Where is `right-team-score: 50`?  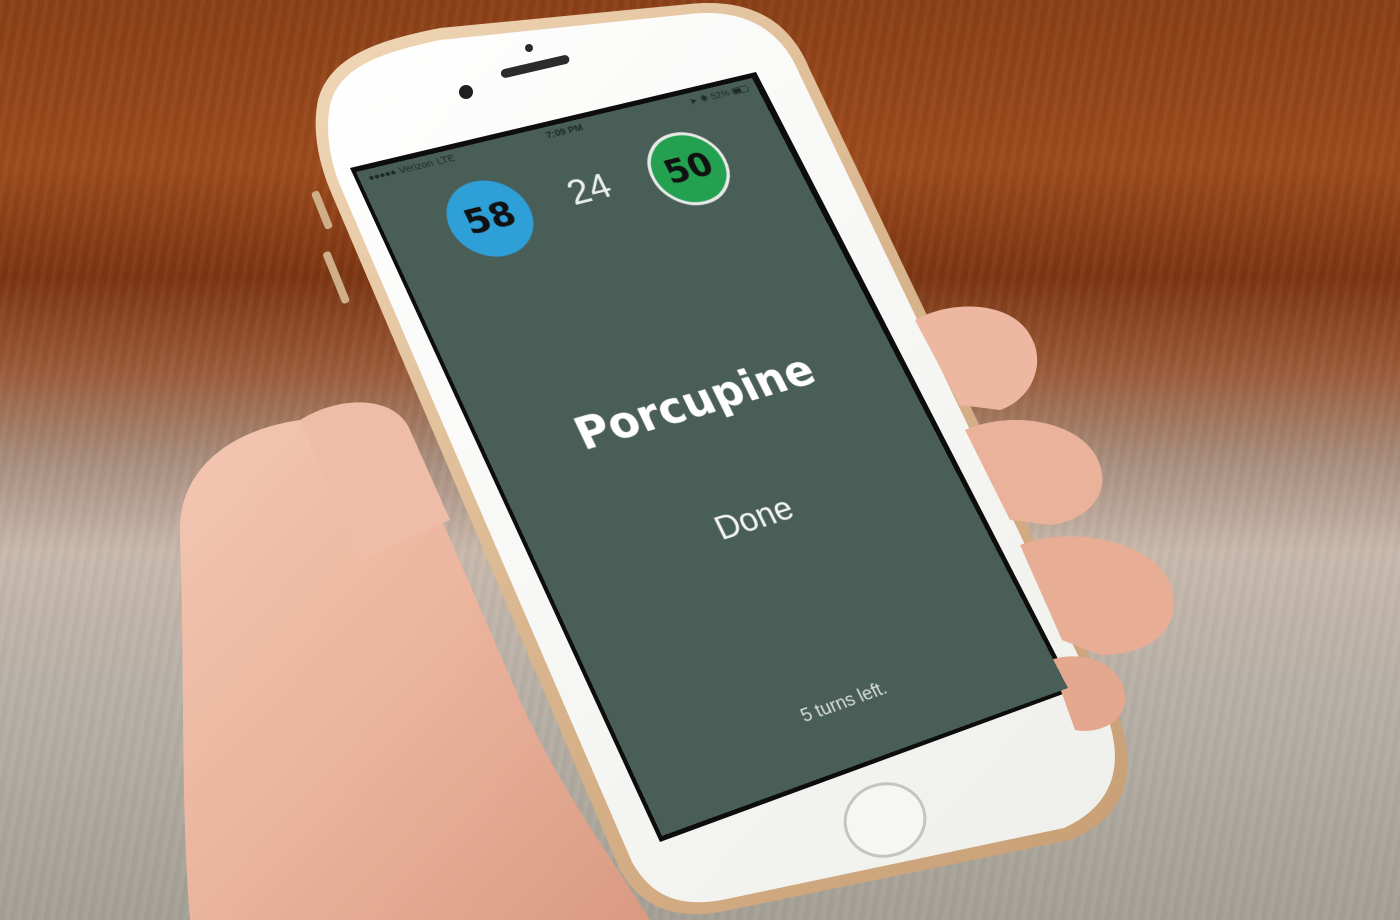
right-team-score: 50 is located at coordinates (689, 169).